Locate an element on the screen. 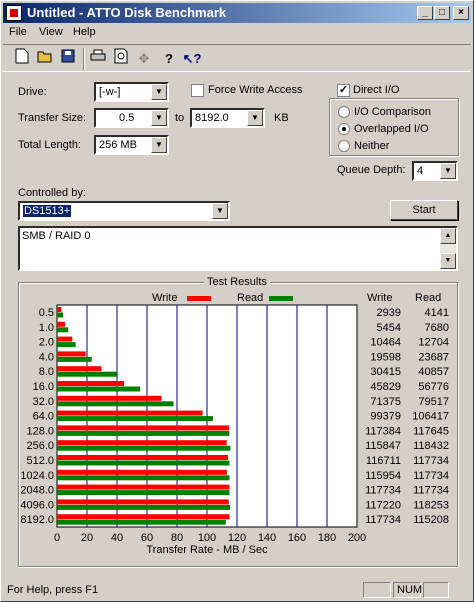 The height and width of the screenshot is (602, 474). total-length-value: 256 MB is located at coordinates (118, 145).